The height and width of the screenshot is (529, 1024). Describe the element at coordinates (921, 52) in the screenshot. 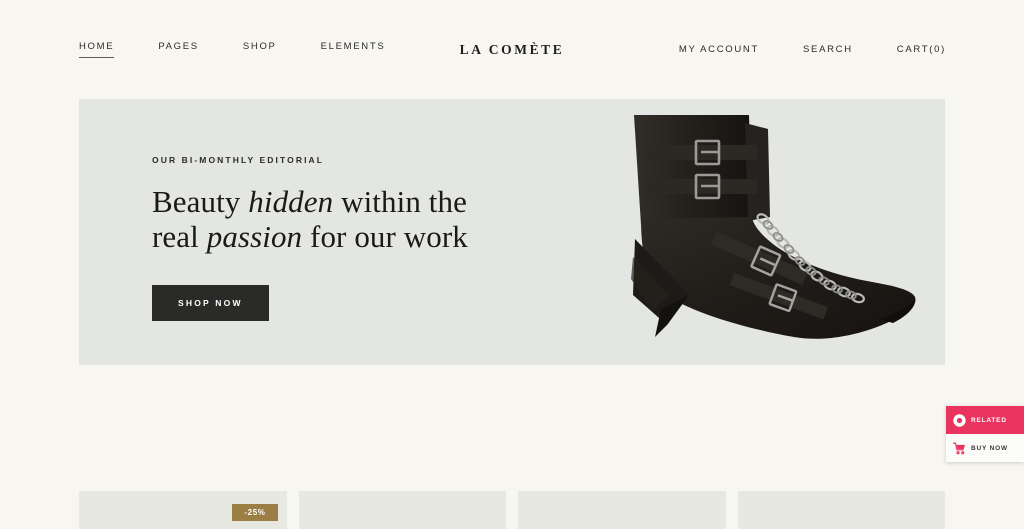

I see `nav-item-cart: CART(0)` at that location.